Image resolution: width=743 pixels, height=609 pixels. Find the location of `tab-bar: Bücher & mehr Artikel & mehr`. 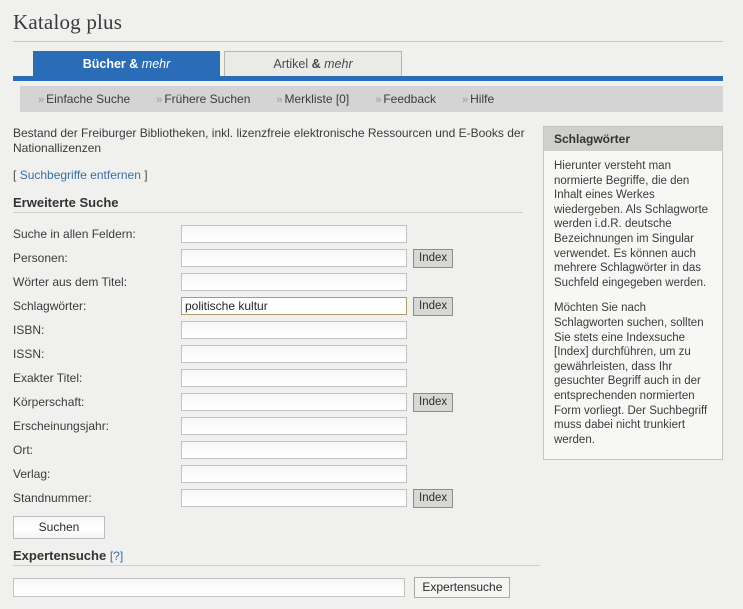

tab-bar: Bücher & mehr Artikel & mehr is located at coordinates (371, 63).